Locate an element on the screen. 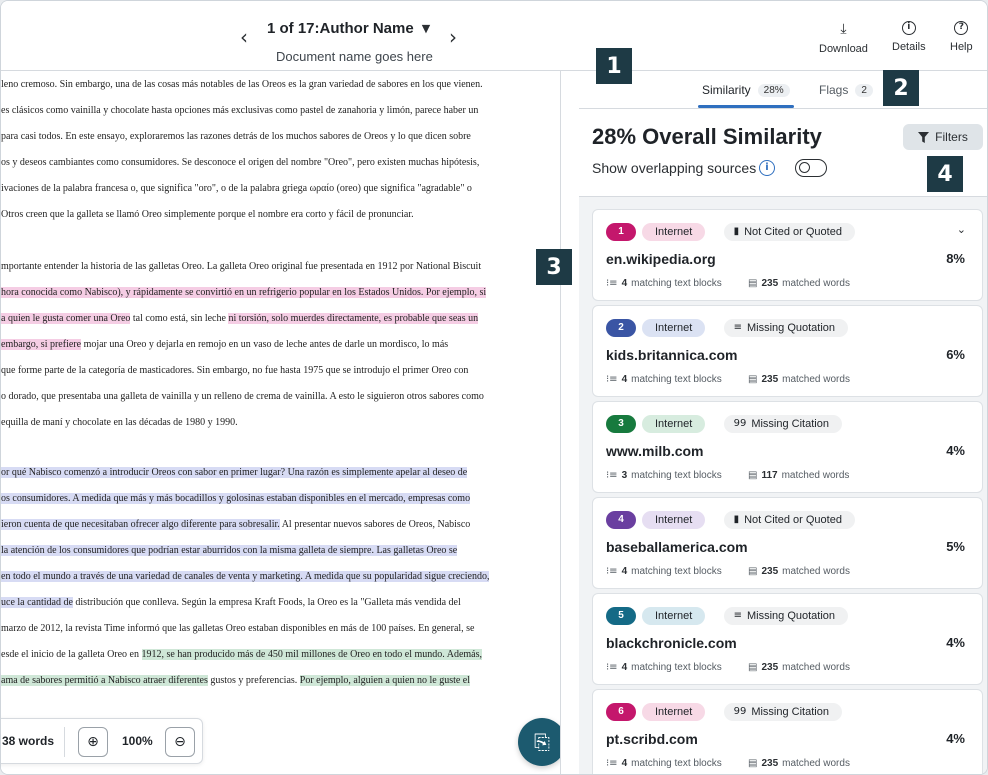  chevron-left-icon: ‹ is located at coordinates (244, 37).